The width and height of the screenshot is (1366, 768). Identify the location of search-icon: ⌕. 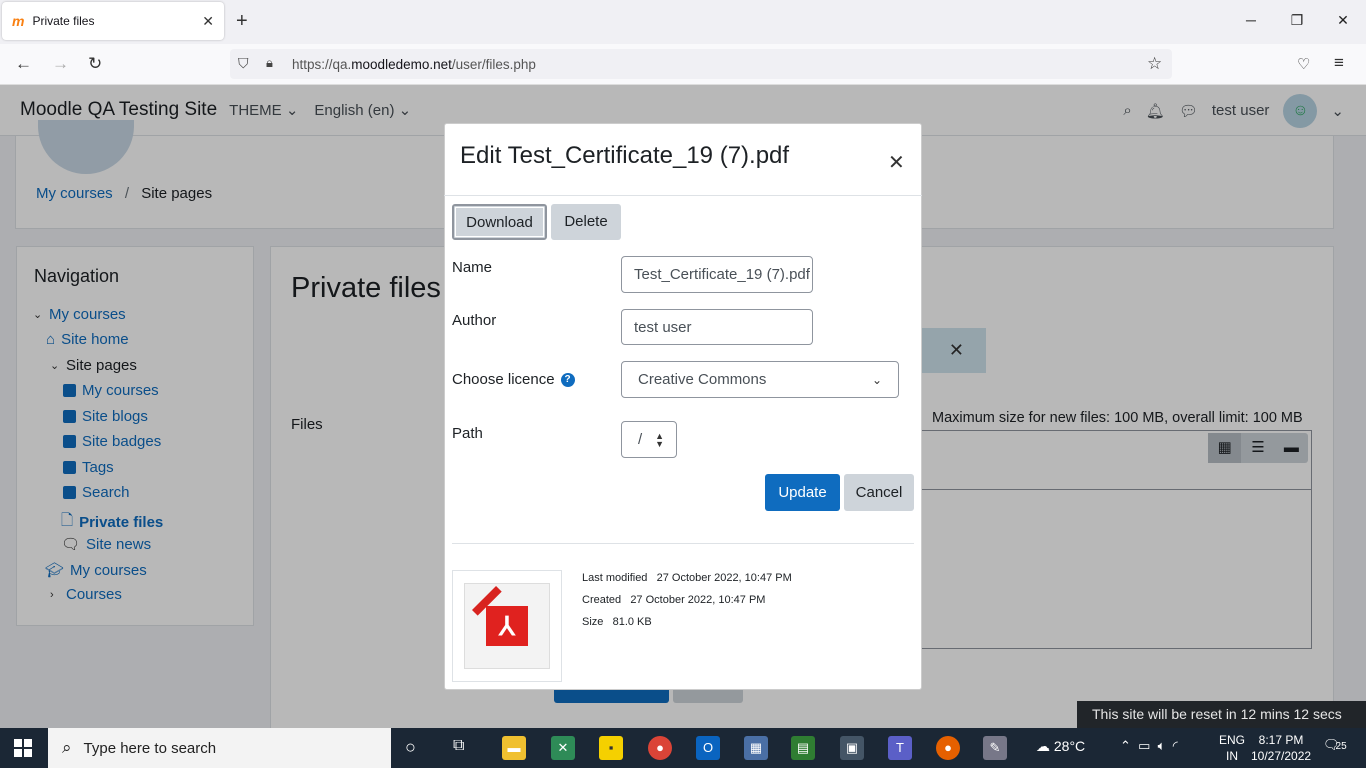
(67, 747).